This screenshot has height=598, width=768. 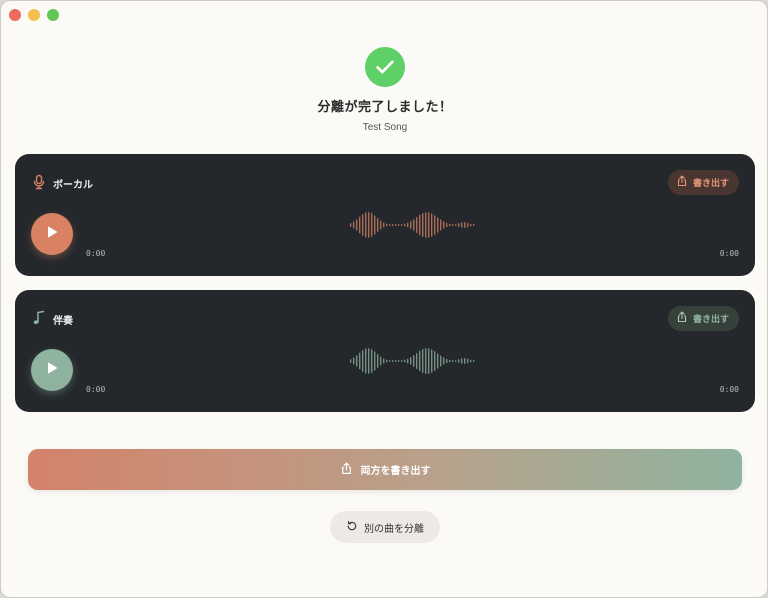 What do you see at coordinates (729, 253) in the screenshot?
I see `vocal-duration: 0:00` at bounding box center [729, 253].